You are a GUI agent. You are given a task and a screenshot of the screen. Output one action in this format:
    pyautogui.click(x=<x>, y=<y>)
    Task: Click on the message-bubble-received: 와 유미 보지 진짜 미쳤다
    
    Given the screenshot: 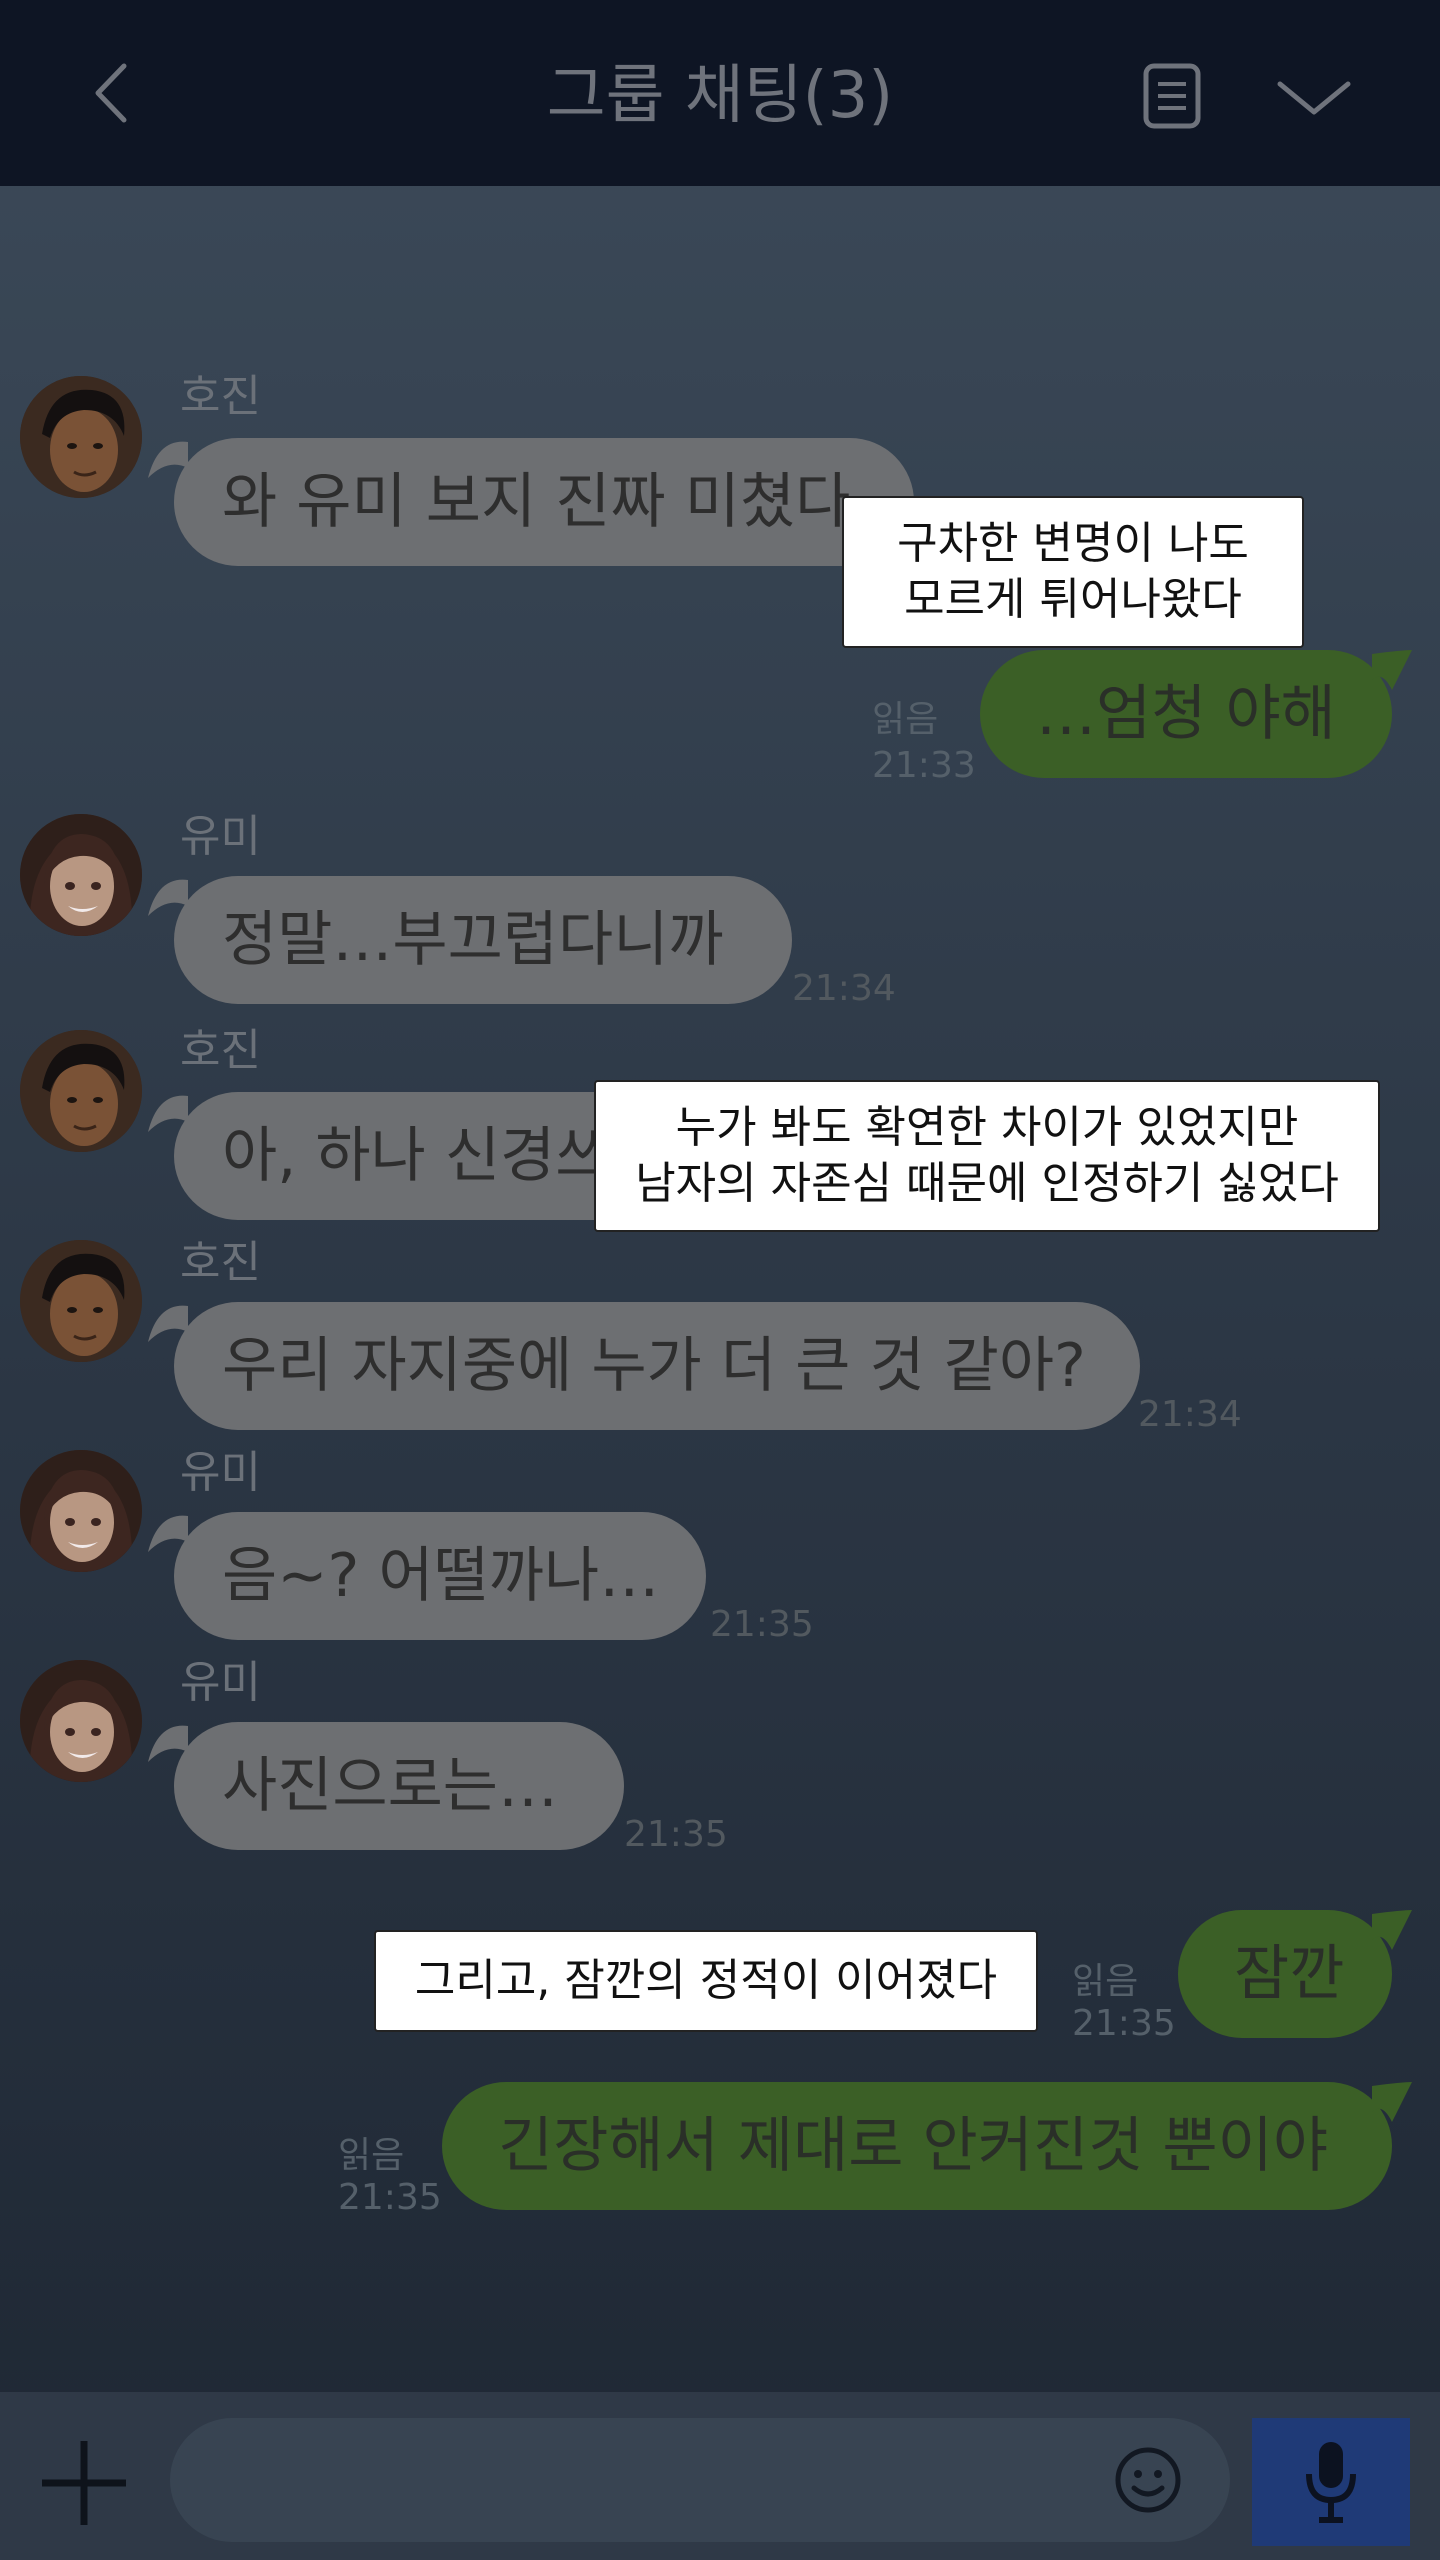 What is the action you would take?
    pyautogui.click(x=544, y=502)
    